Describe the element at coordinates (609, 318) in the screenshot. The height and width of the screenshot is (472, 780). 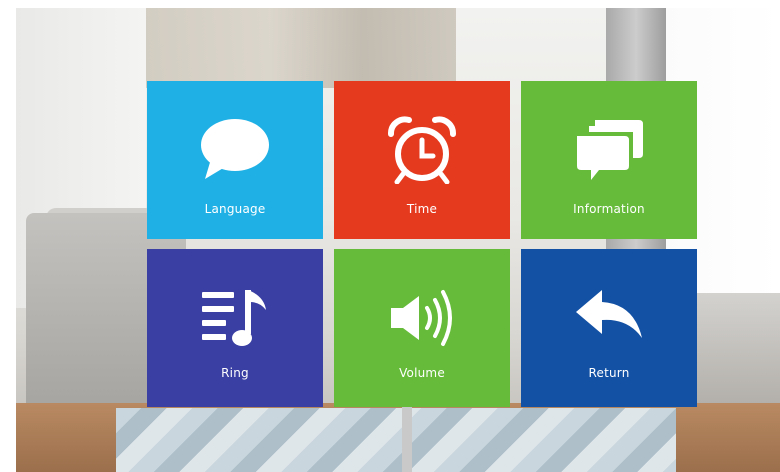
I see `return-arrow-icon` at that location.